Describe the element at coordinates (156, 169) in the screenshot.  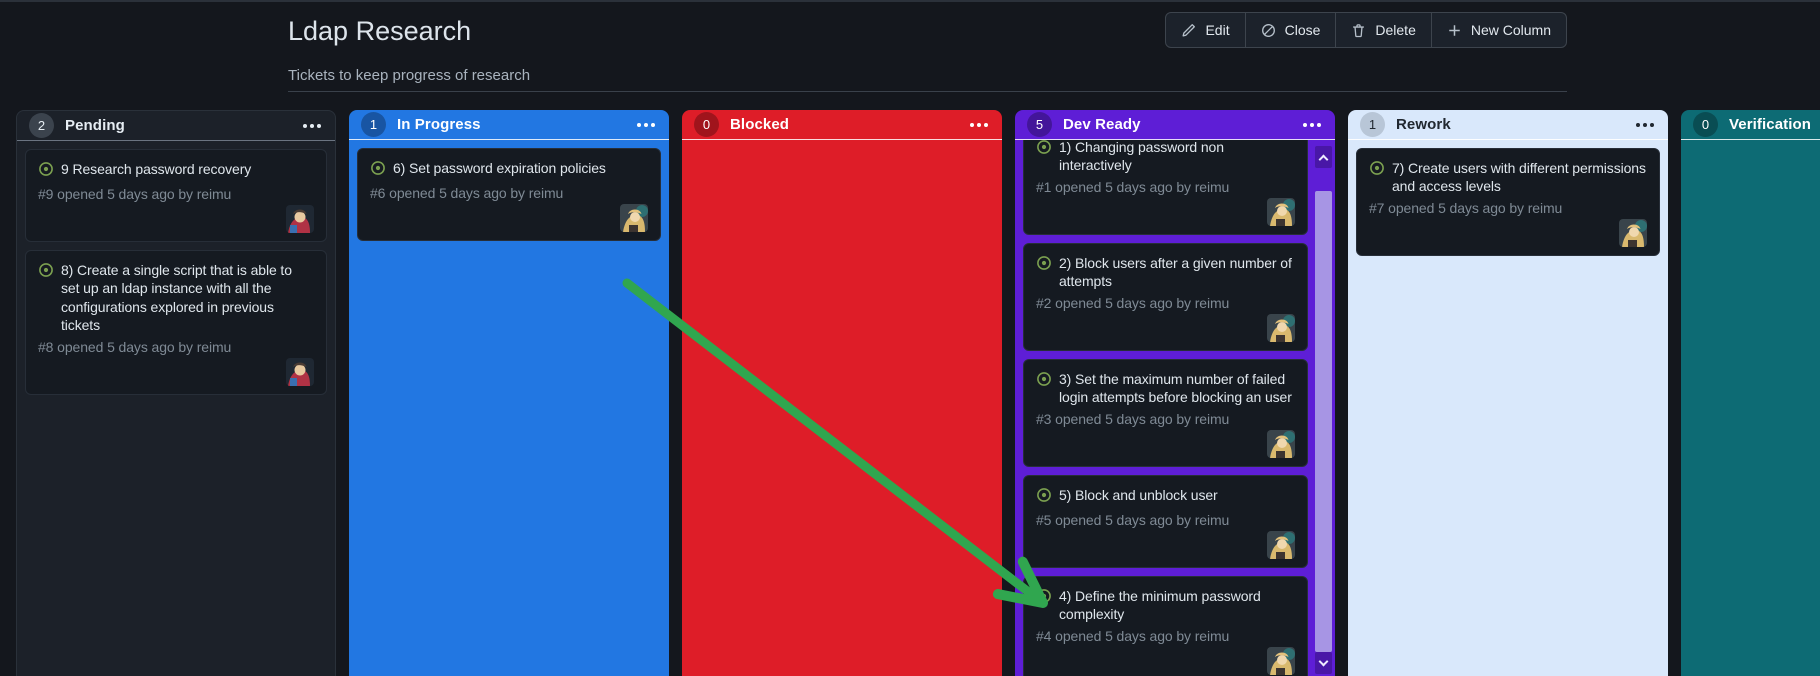
I see `issue-card-title: 9 Research password recovery` at that location.